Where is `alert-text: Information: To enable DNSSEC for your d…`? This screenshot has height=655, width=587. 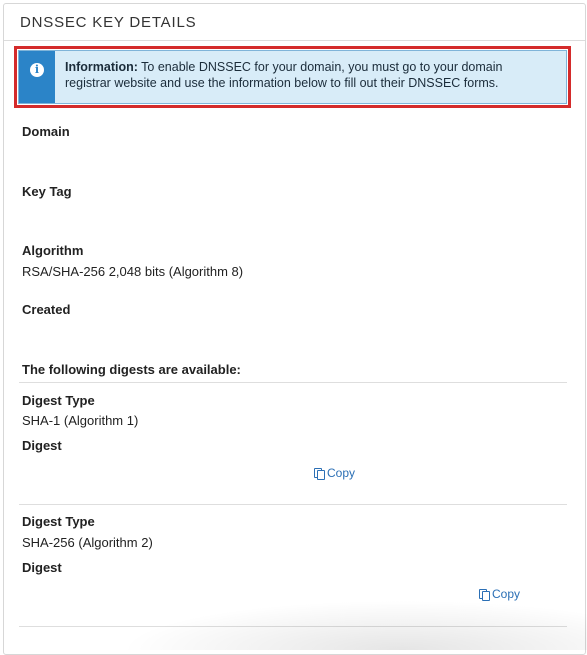
alert-text: Information: To enable DNSSEC for your d… is located at coordinates (283, 77).